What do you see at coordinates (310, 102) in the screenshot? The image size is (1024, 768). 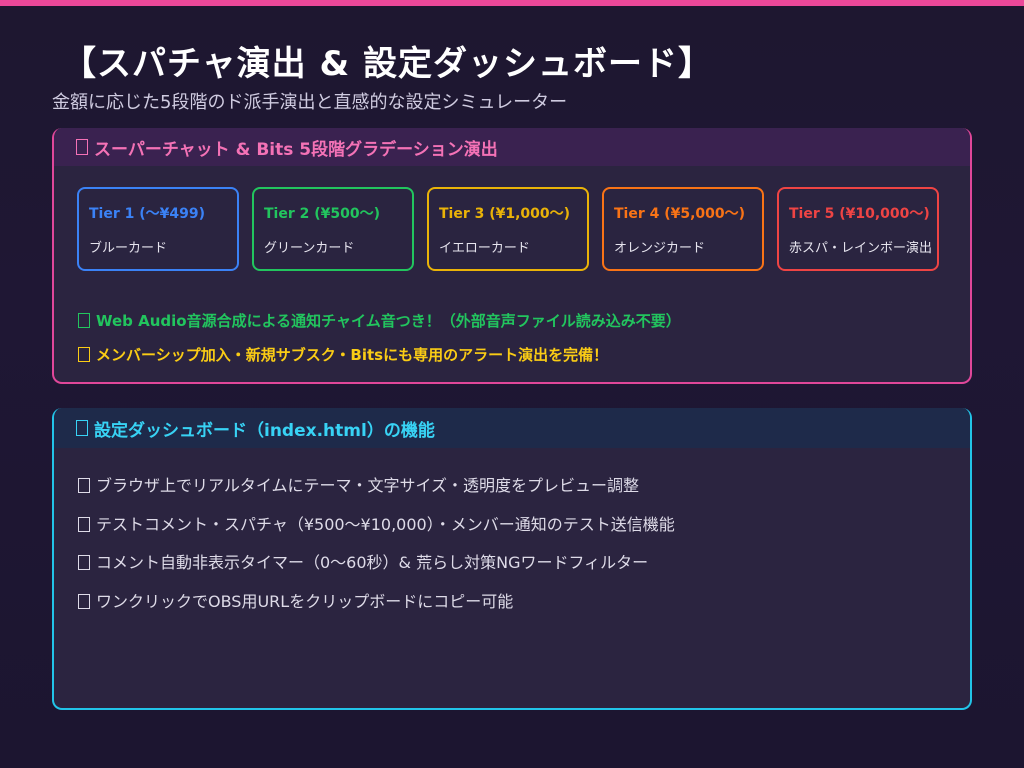 I see `page-subtitle: 金額に応じた5段階のド派手演出と直感的な設定シミュレーター` at bounding box center [310, 102].